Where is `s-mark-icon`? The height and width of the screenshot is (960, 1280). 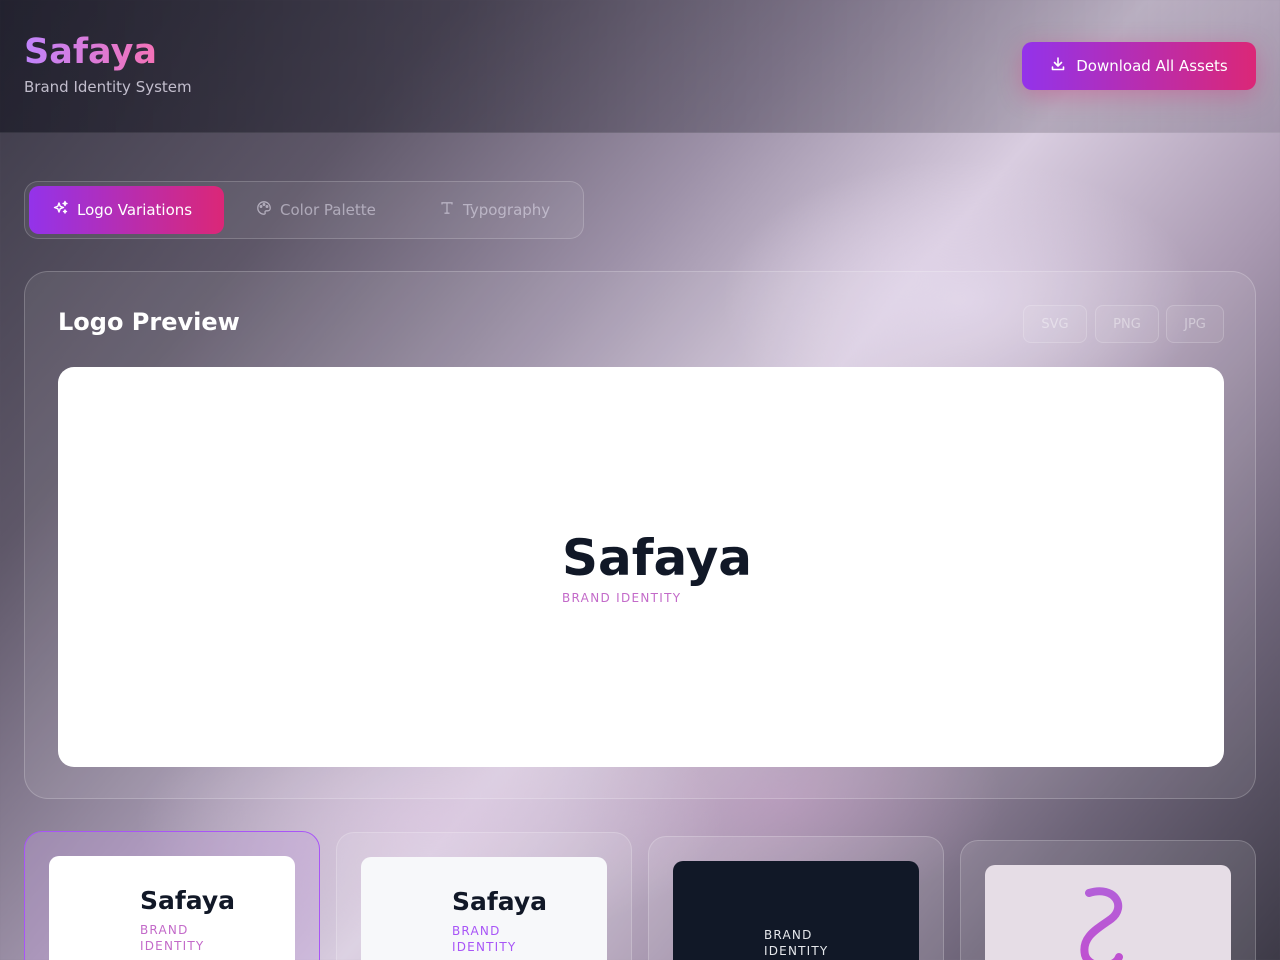 s-mark-icon is located at coordinates (1107, 922).